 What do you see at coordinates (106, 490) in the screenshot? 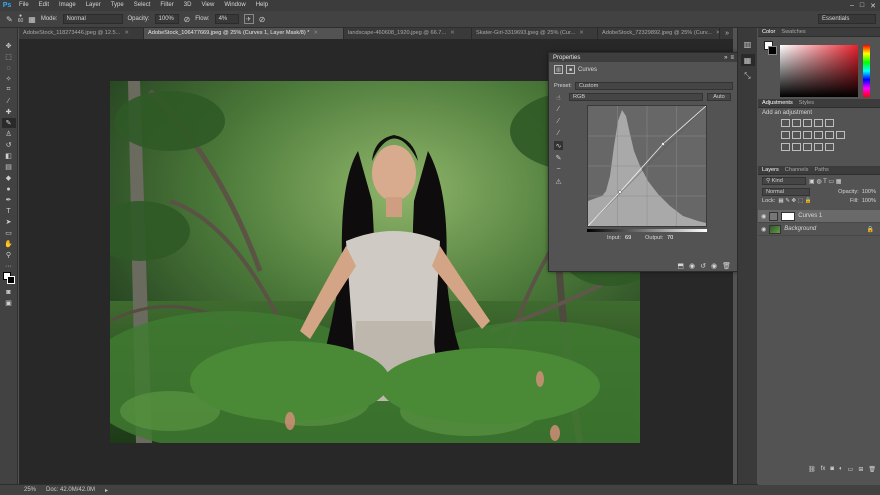
I see `status-arrow-icon: ▸` at bounding box center [106, 490].